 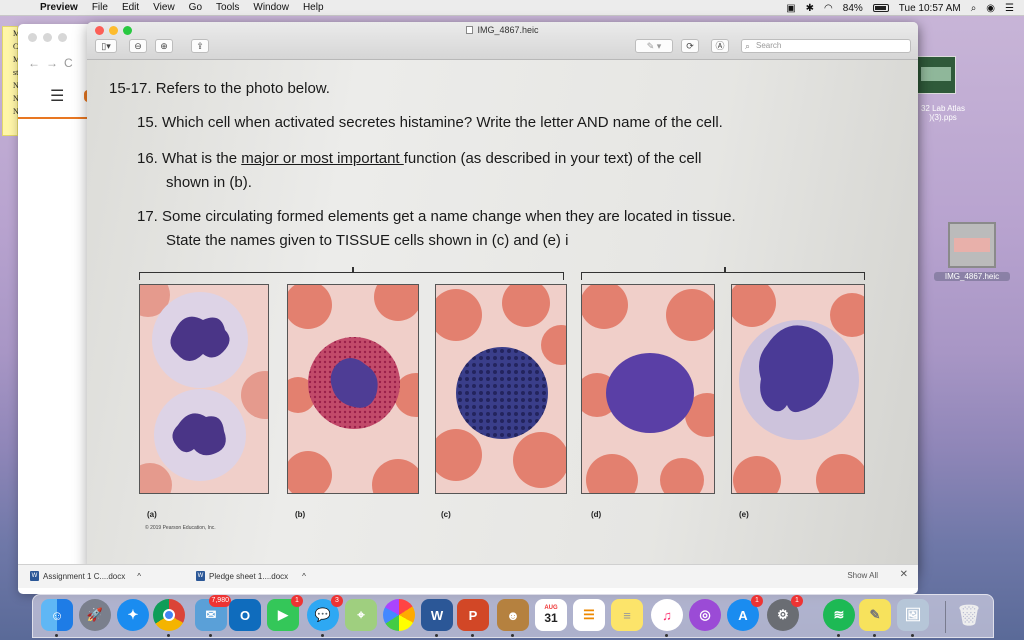 What do you see at coordinates (690, 46) in the screenshot?
I see `rotate-button: ⟳` at bounding box center [690, 46].